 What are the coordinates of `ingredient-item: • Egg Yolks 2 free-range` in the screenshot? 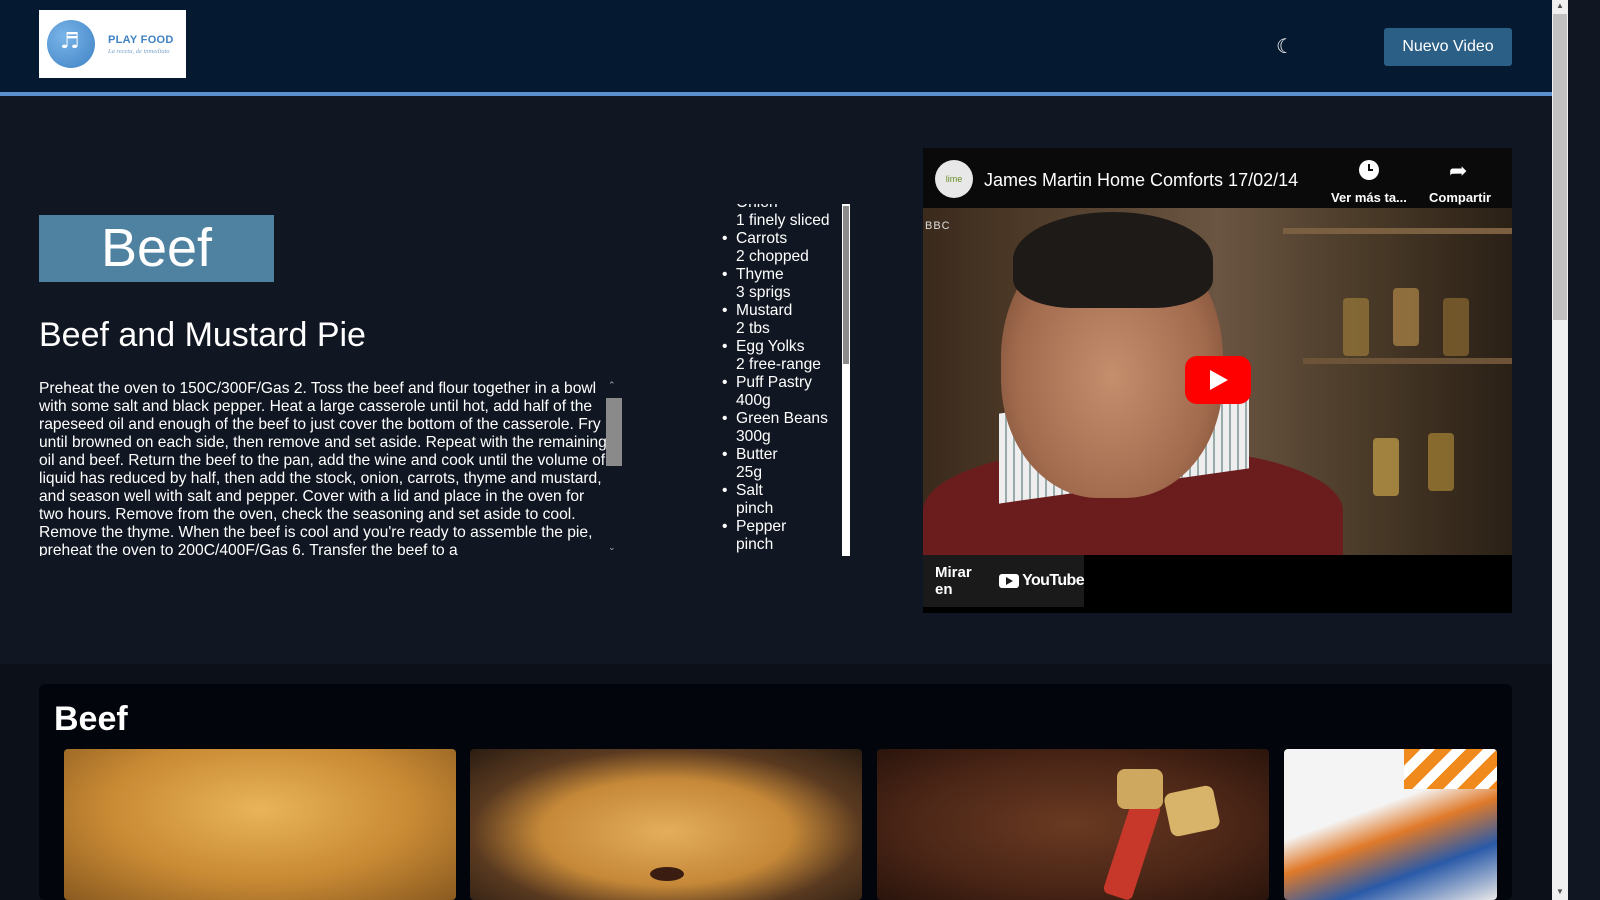 It's located at (781, 356).